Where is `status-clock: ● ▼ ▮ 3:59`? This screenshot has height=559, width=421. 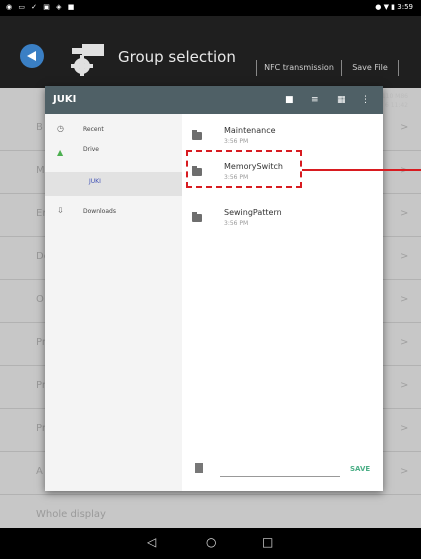 status-clock: ● ▼ ▮ 3:59 is located at coordinates (394, 7).